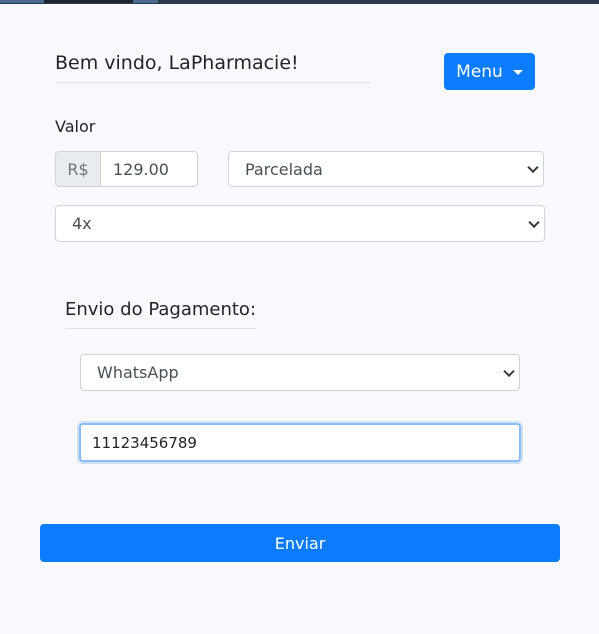 The image size is (599, 634). What do you see at coordinates (75, 126) in the screenshot?
I see `valor-label: Valor` at bounding box center [75, 126].